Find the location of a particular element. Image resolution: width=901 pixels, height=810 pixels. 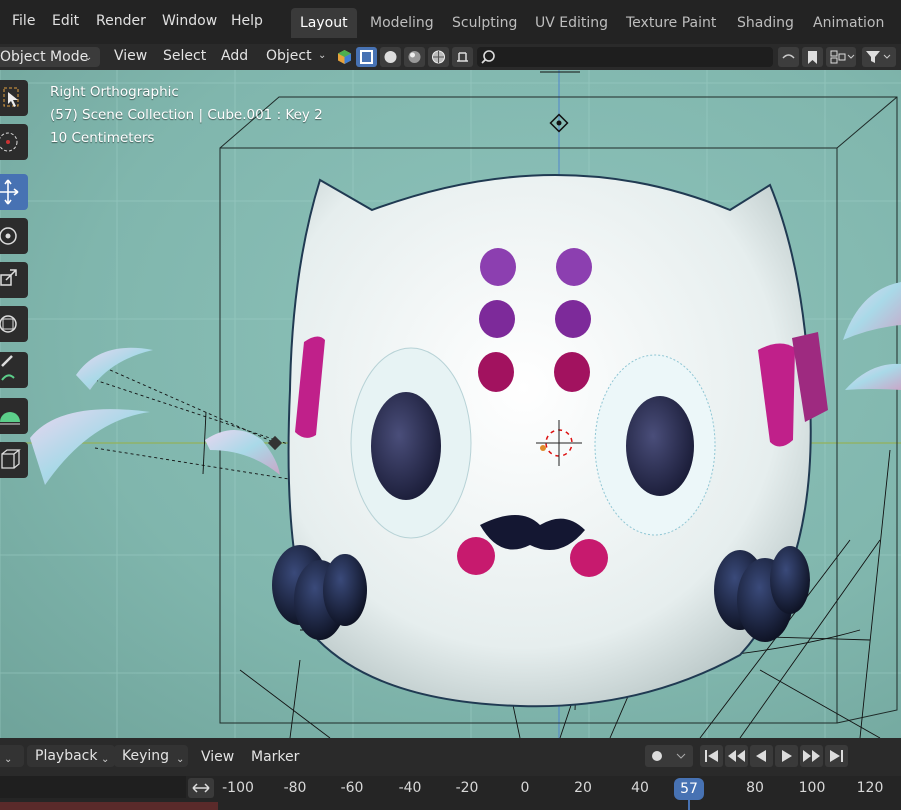

frame-field is located at coordinates (93, 787).